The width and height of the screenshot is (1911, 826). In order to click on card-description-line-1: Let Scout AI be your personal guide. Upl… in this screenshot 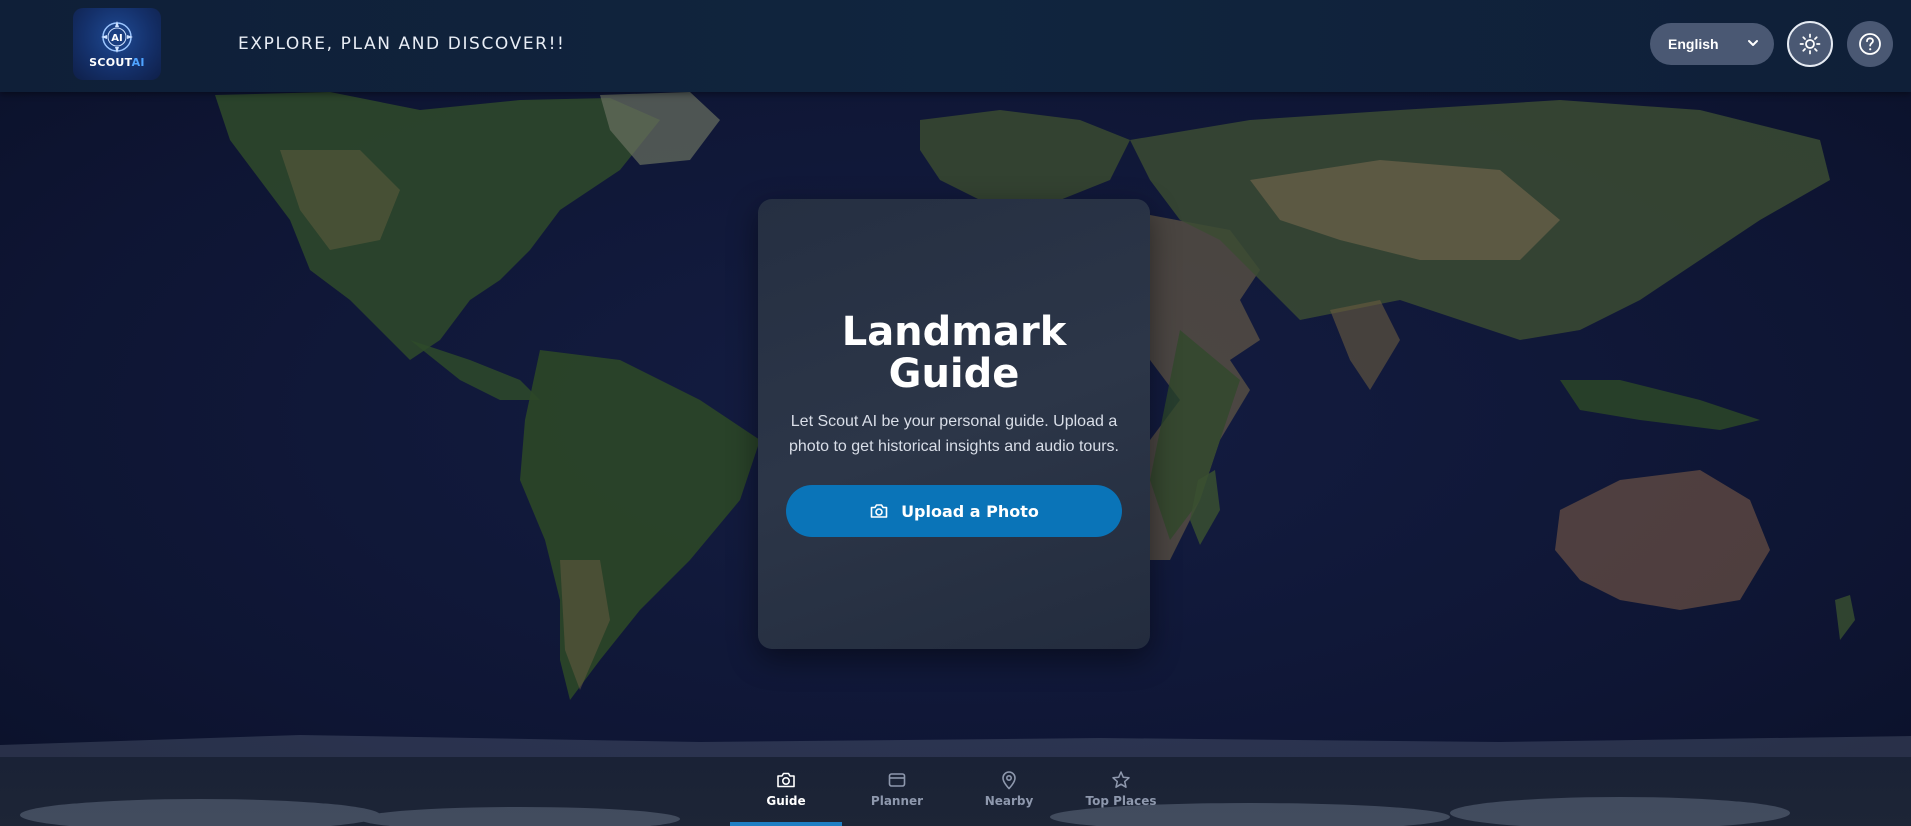, I will do `click(954, 421)`.